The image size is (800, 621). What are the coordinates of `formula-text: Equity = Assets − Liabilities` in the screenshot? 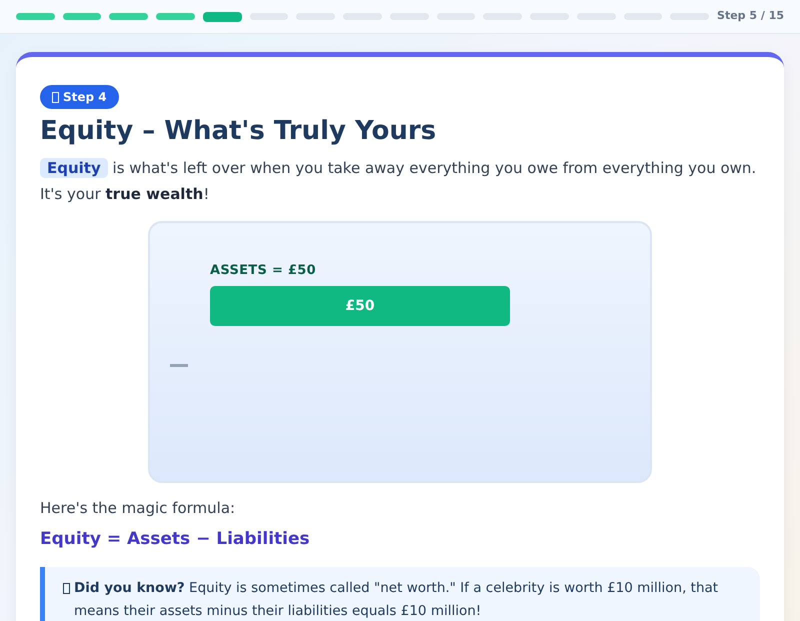 It's located at (175, 540).